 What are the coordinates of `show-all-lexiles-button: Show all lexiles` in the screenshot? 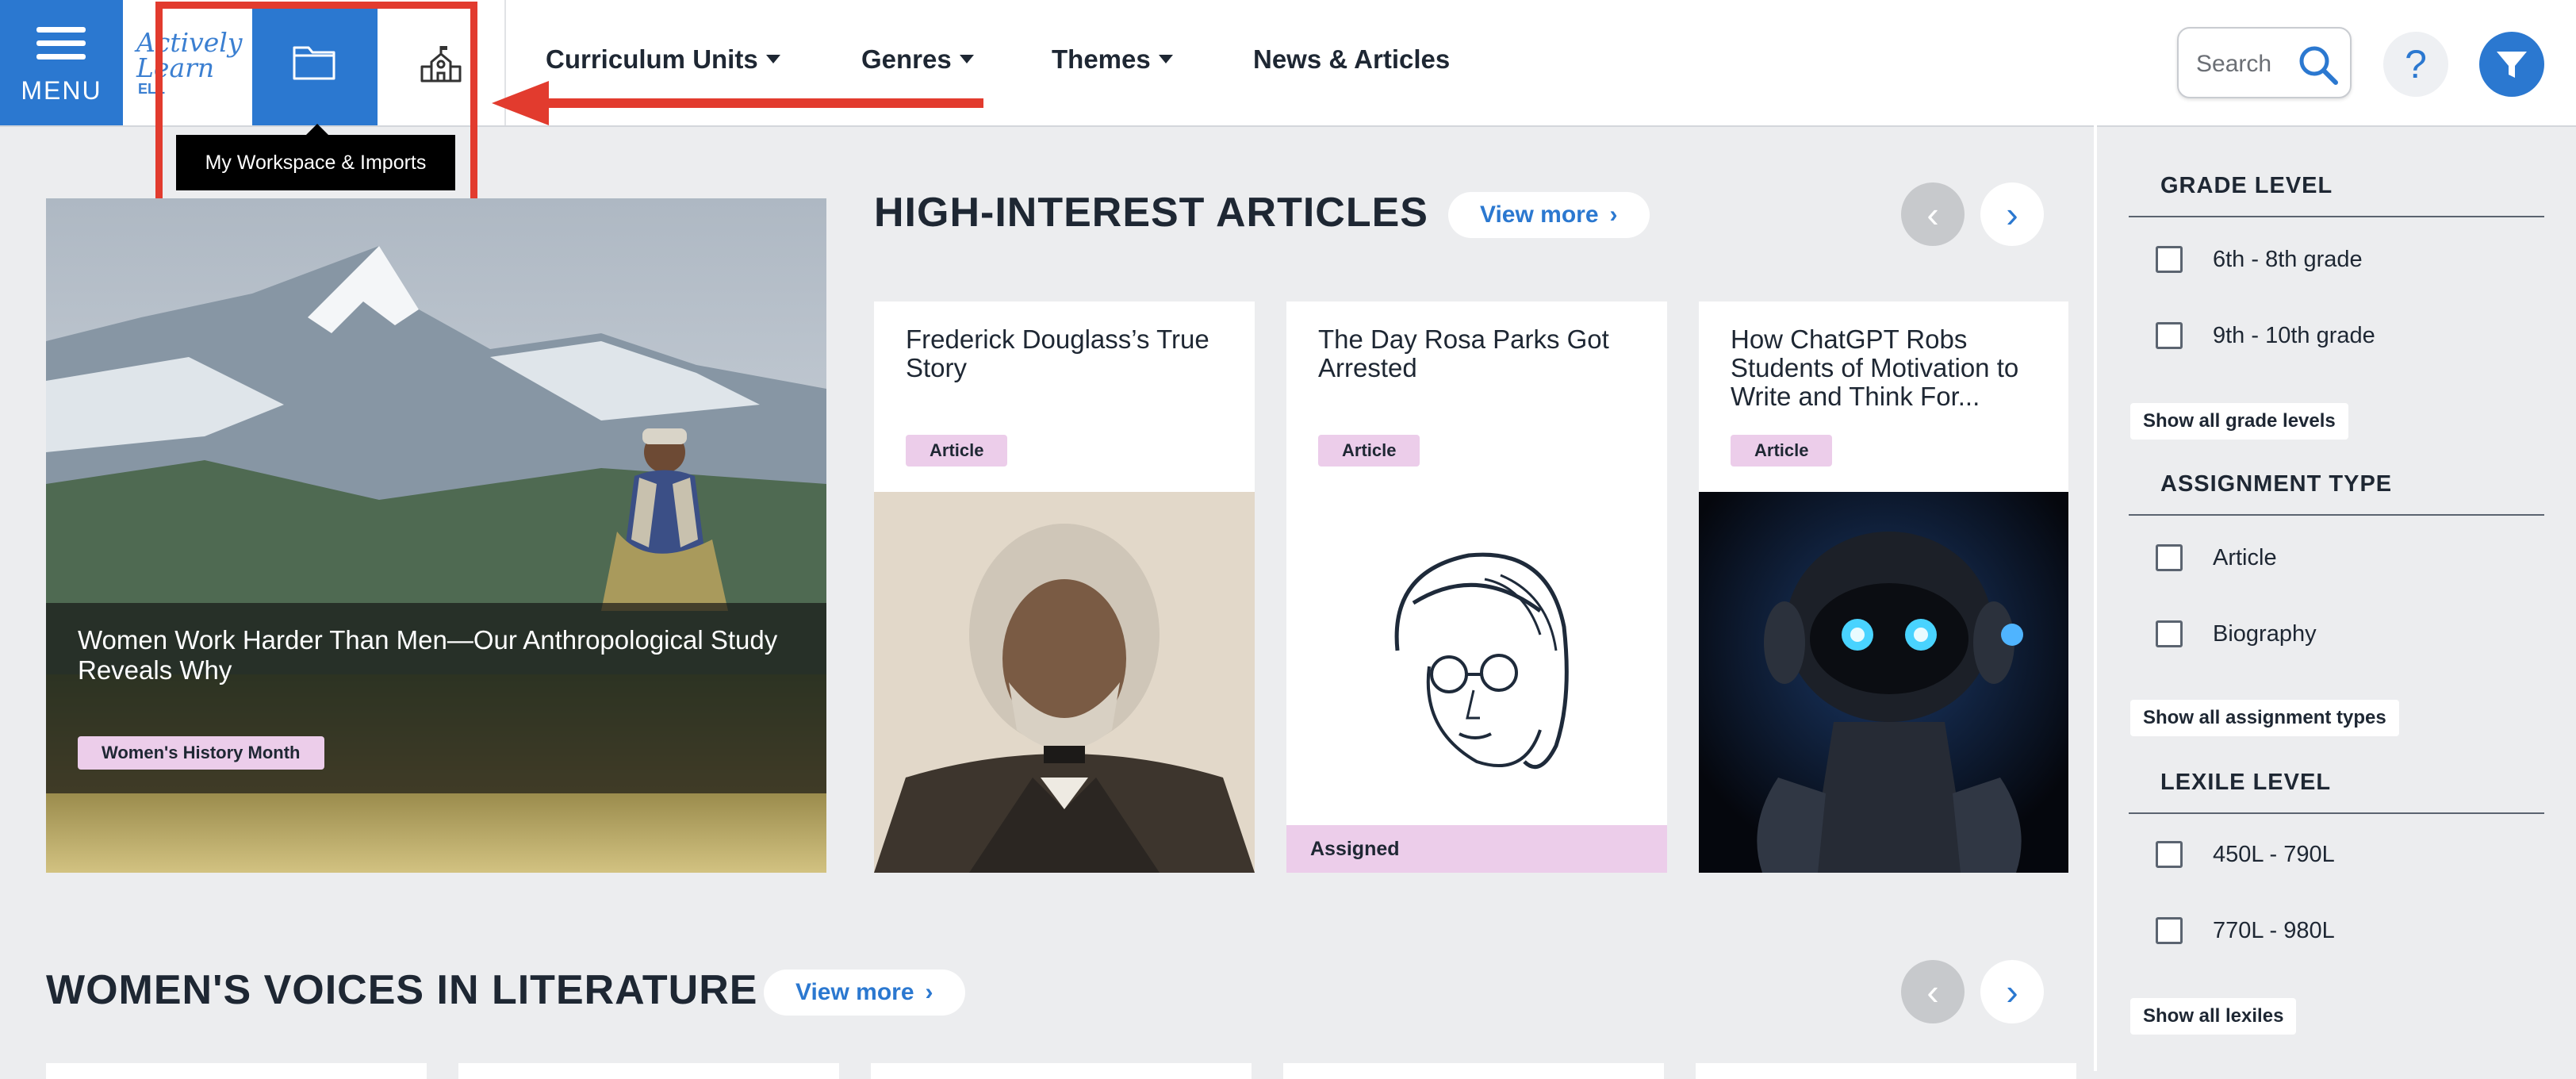 It's located at (2214, 1016).